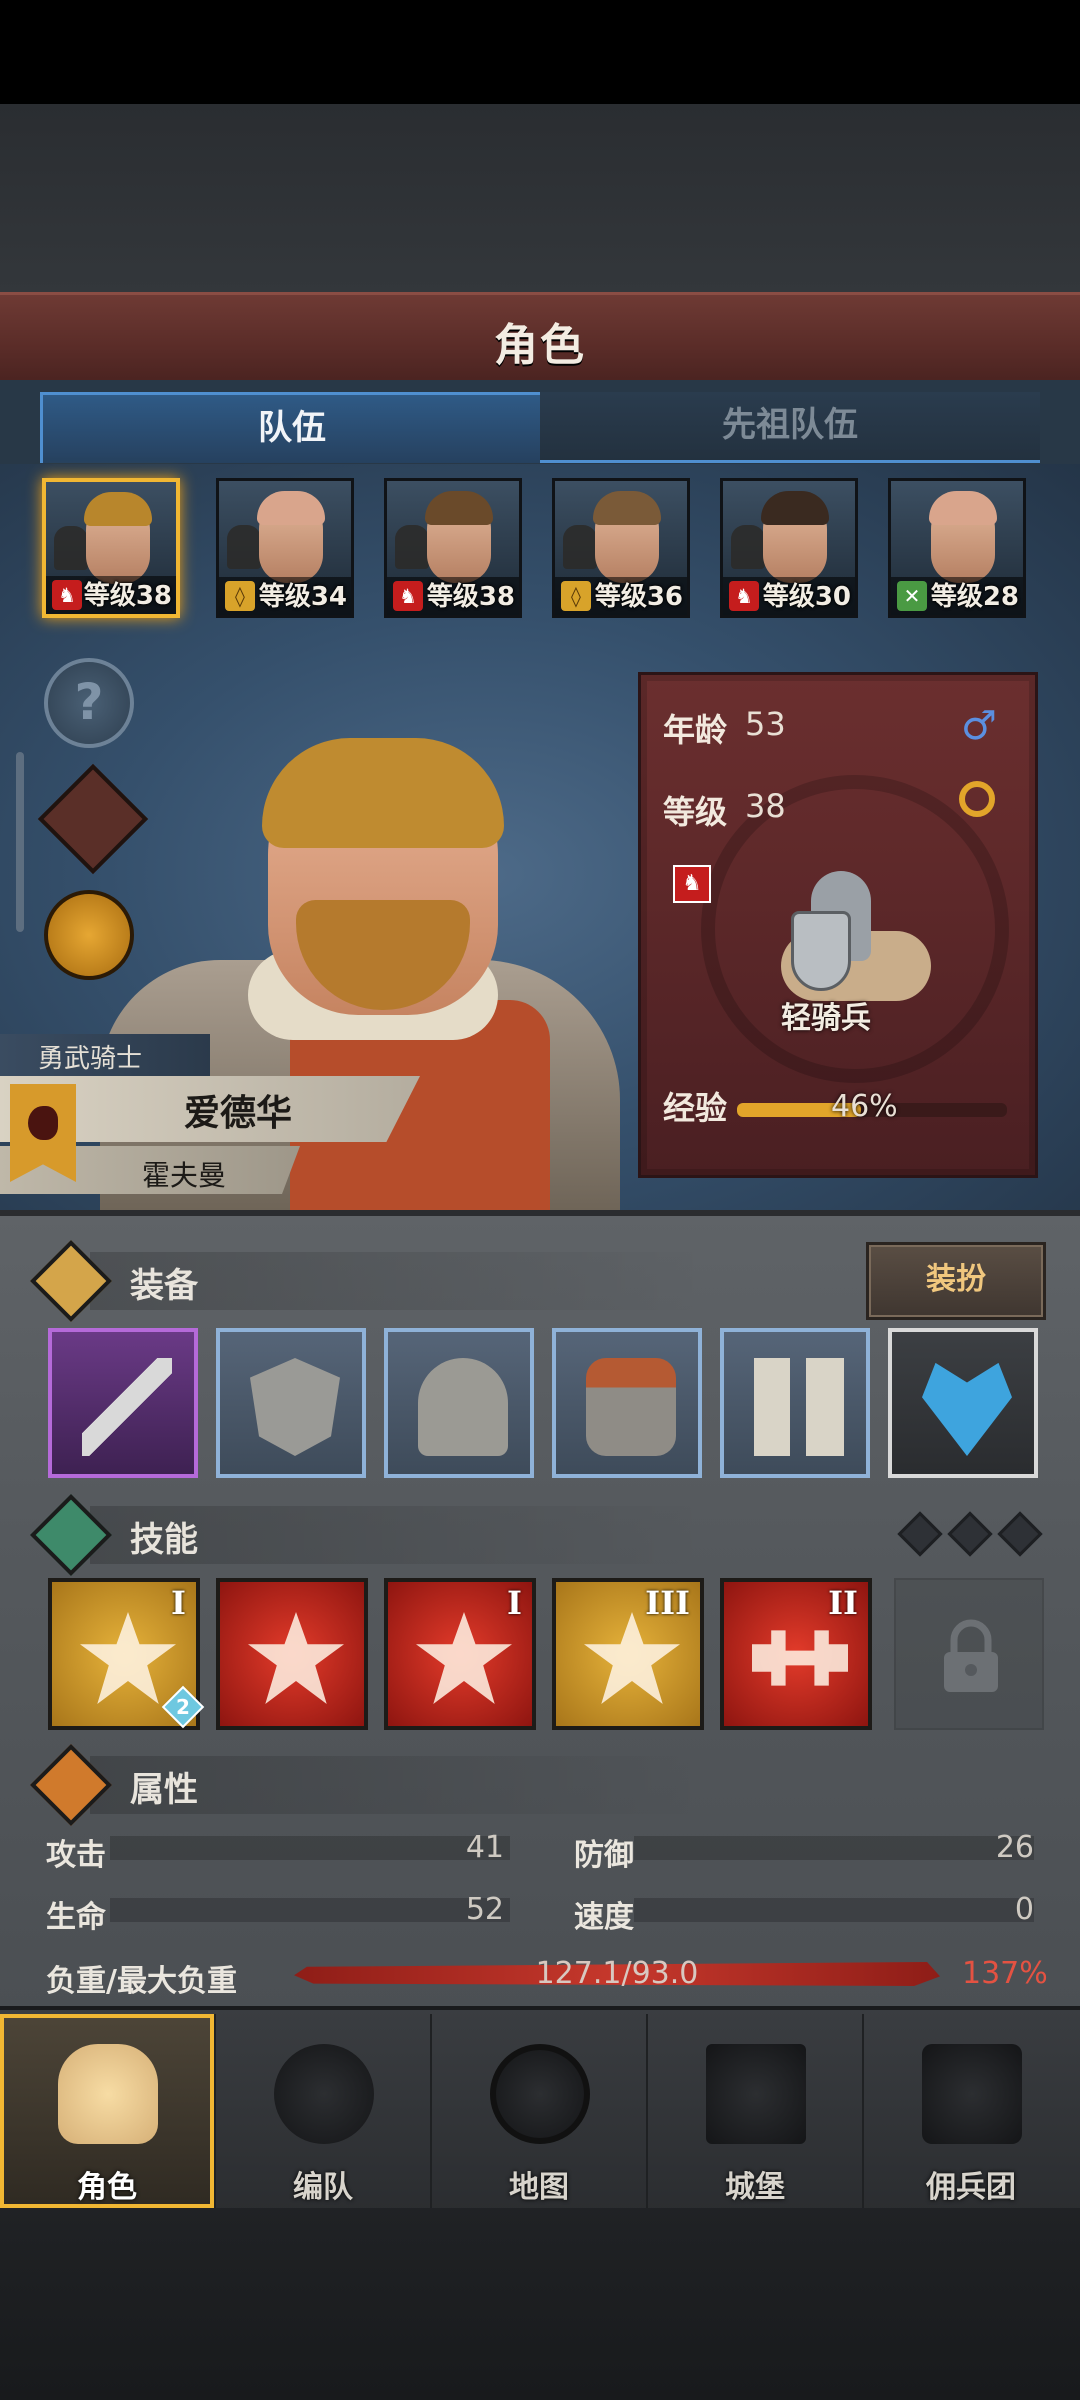 Image resolution: width=1080 pixels, height=2400 pixels. I want to click on bottom-padding, so click(540, 2304).